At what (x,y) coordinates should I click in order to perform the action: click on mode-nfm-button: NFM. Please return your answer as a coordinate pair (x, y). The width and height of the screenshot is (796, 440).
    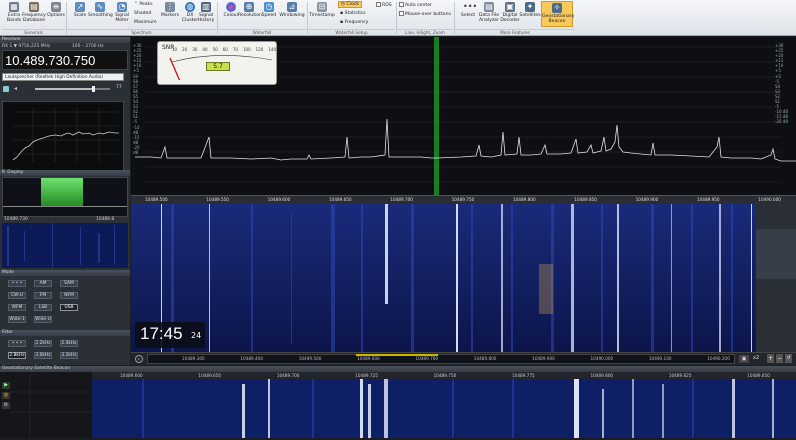
    Looking at the image, I should click on (69, 295).